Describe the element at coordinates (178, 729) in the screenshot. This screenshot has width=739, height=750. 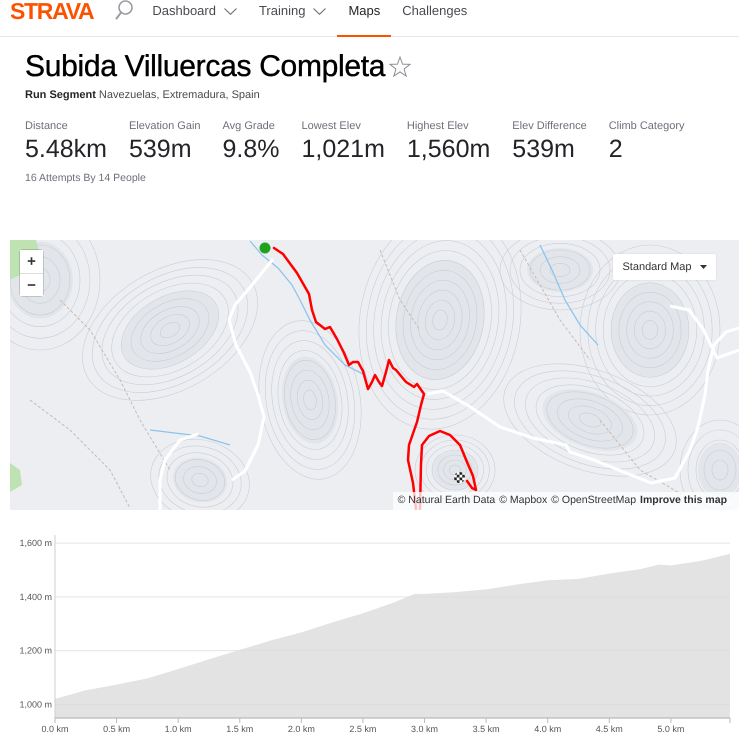
I see `x-tick-label: 1.0 km` at that location.